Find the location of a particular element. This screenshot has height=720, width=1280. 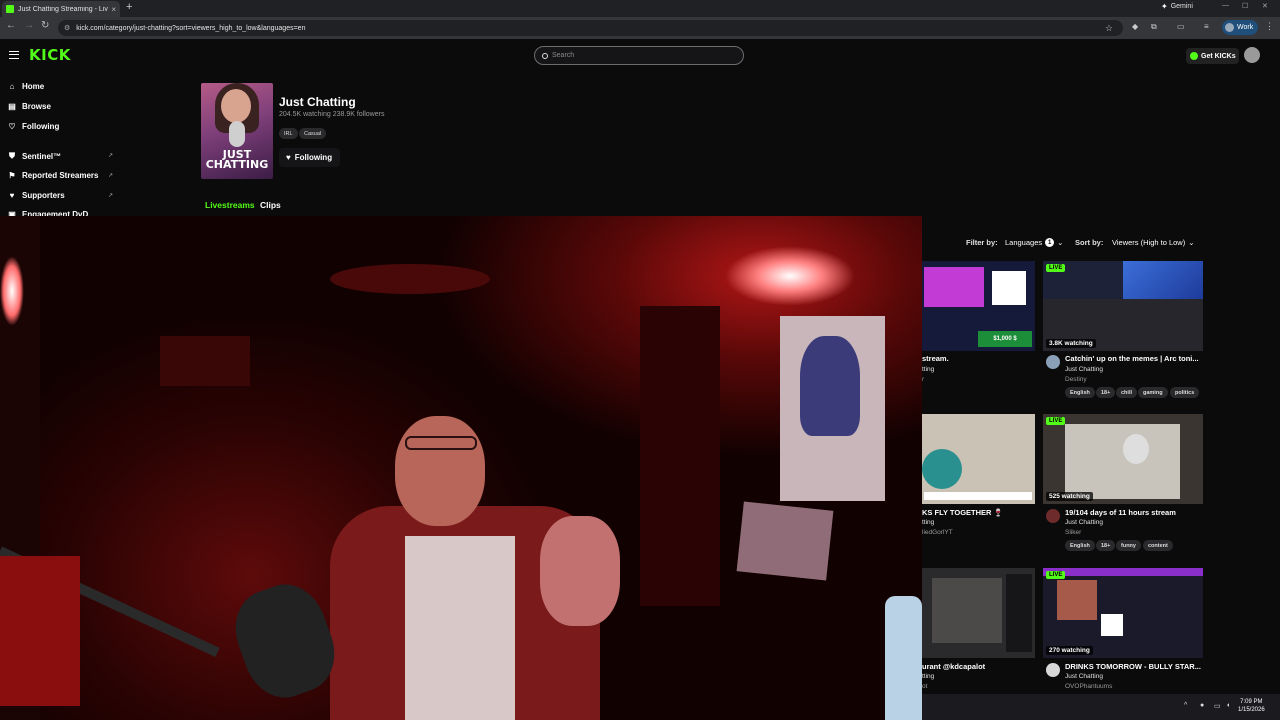

thumb-price-banner: $1,000 $ is located at coordinates (1005, 339).